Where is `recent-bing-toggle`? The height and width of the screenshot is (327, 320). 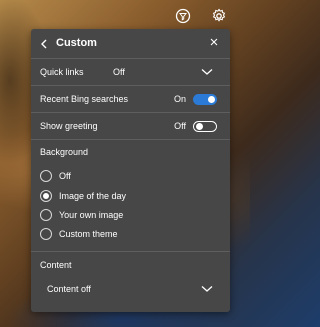
recent-bing-toggle is located at coordinates (205, 99).